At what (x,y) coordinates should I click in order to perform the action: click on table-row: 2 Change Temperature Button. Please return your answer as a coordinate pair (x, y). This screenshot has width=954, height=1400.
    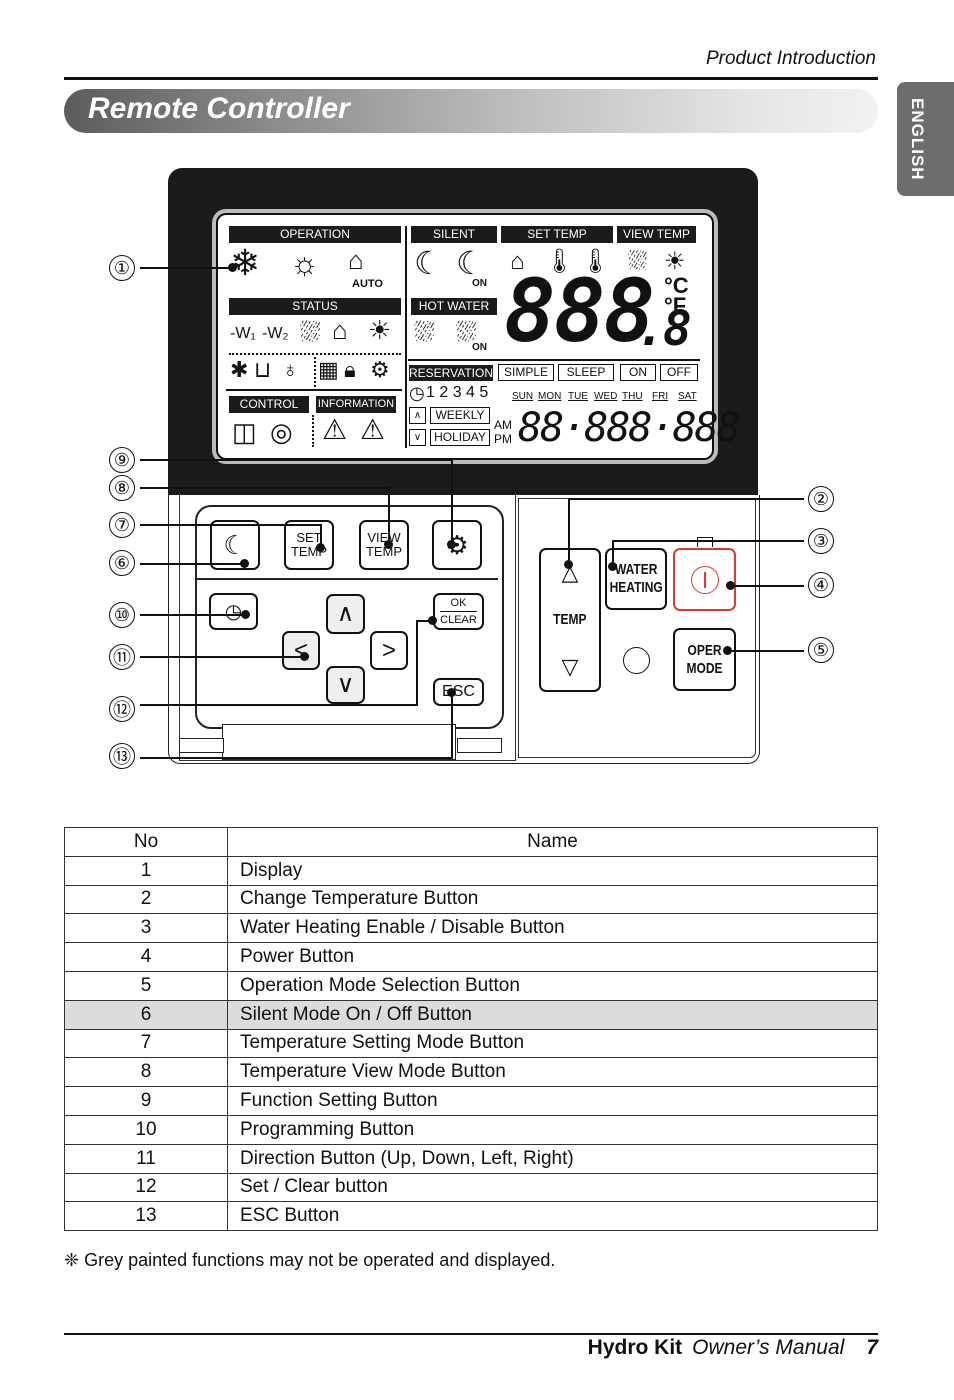
    Looking at the image, I should click on (471, 899).